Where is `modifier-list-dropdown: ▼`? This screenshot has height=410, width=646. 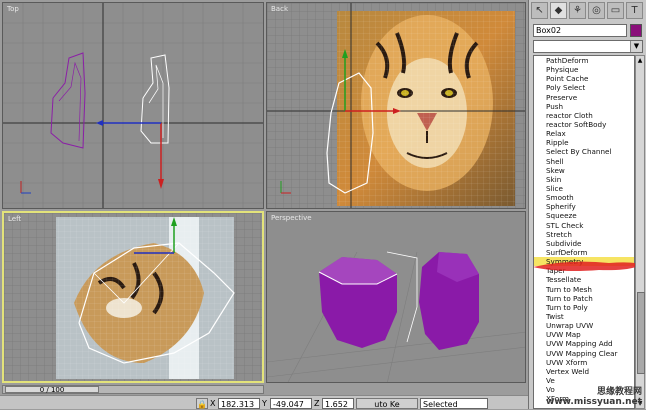 modifier-list-dropdown: ▼ is located at coordinates (588, 46).